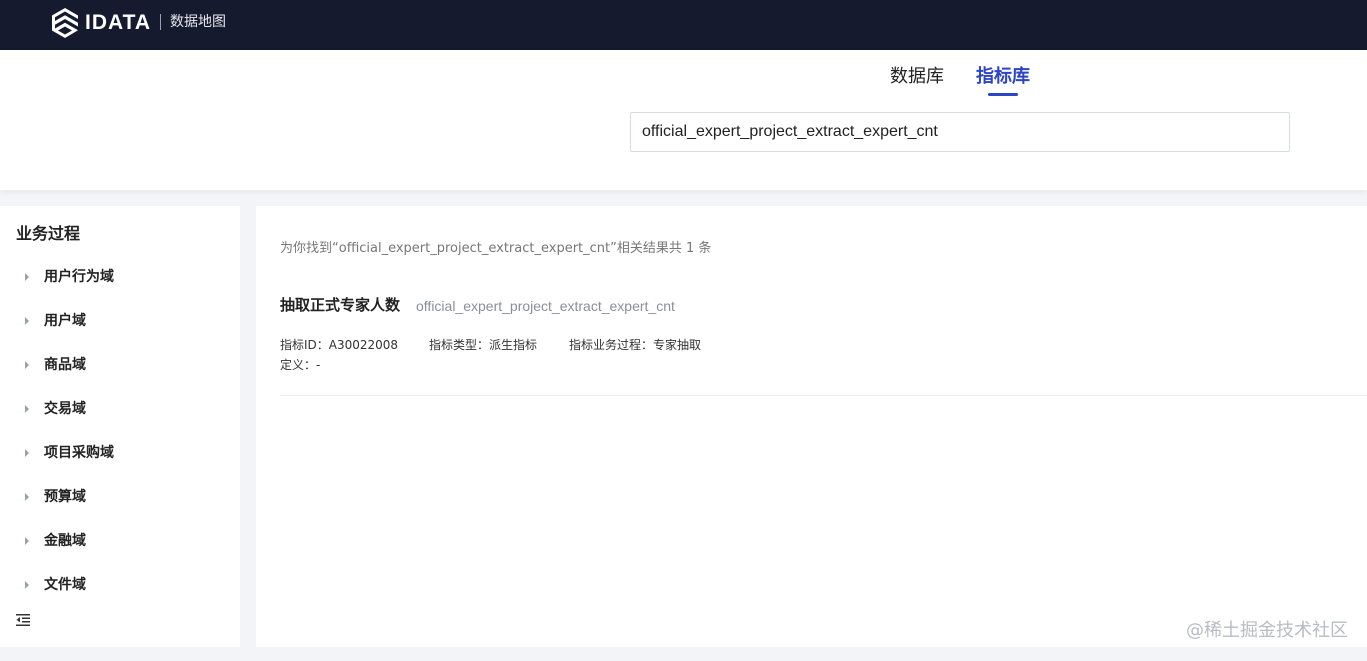 Image resolution: width=1367 pixels, height=661 pixels. Describe the element at coordinates (120, 409) in the screenshot. I see `sidebar-item-trade: 交易域` at that location.